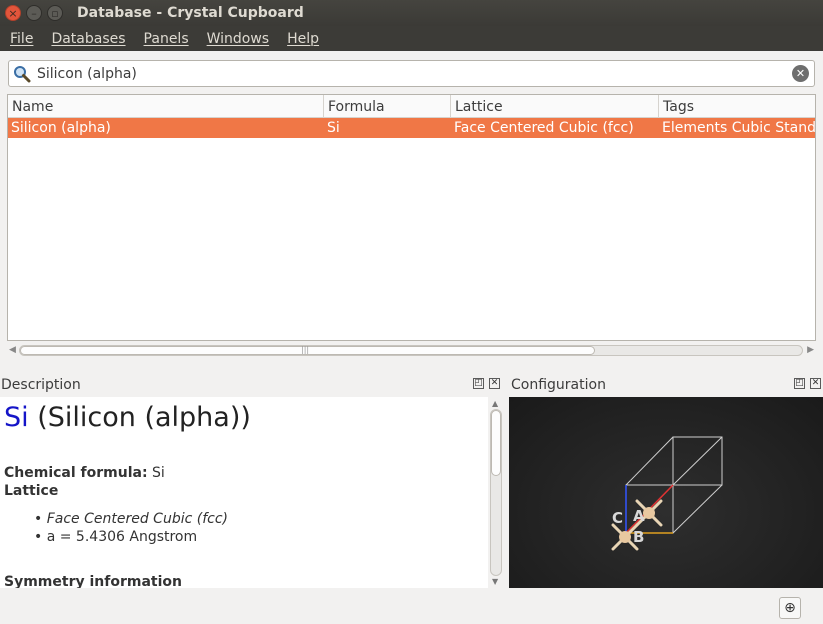 This screenshot has width=823, height=624. Describe the element at coordinates (61, 128) in the screenshot. I see `cell-name: Silicon (alpha)` at that location.